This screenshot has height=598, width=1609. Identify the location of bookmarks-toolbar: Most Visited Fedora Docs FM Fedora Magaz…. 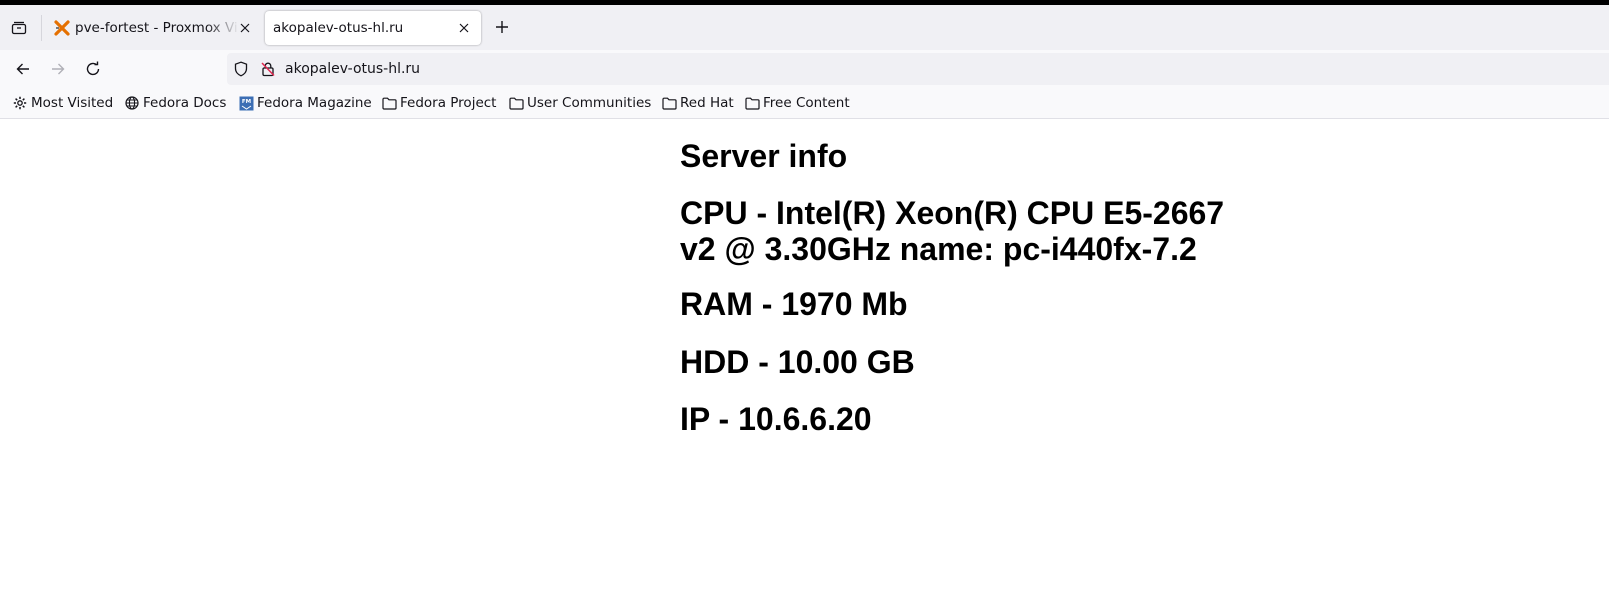
(804, 103).